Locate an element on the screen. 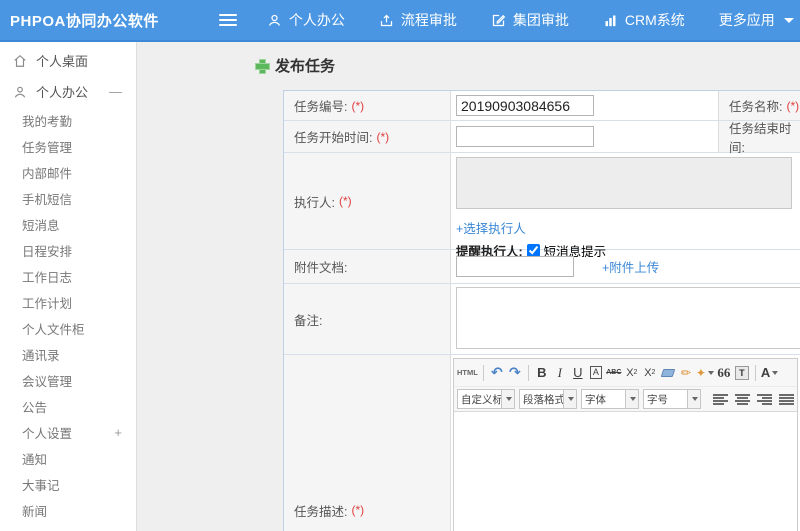 The height and width of the screenshot is (531, 800). sidebar-item-label: 大事记 is located at coordinates (41, 485).